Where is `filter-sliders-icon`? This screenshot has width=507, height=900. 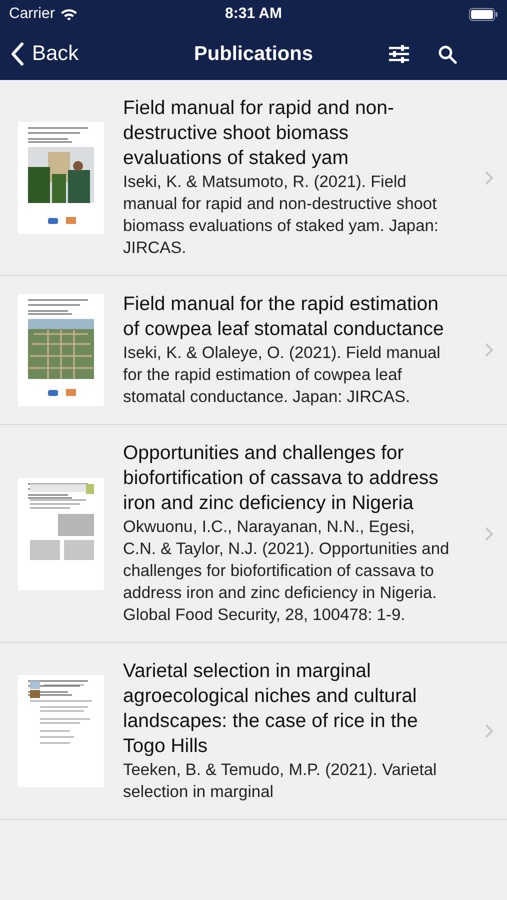
filter-sliders-icon is located at coordinates (399, 54).